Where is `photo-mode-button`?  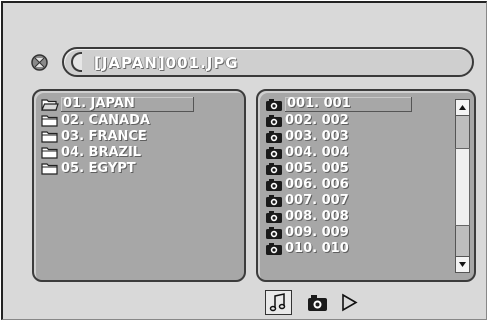
photo-mode-button is located at coordinates (318, 302).